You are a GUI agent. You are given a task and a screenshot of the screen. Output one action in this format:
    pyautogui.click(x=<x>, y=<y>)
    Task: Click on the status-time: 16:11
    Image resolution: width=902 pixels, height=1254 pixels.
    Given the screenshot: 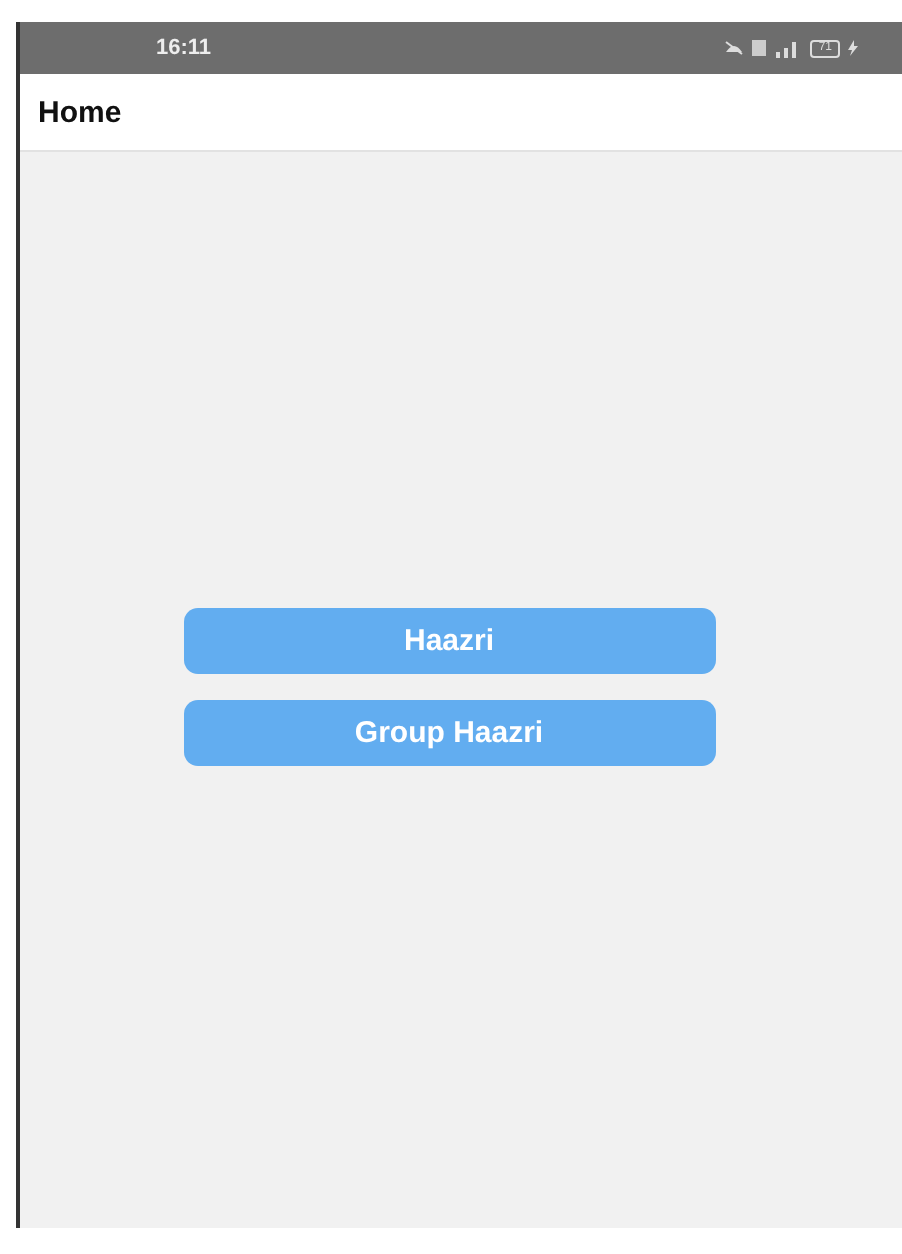 What is the action you would take?
    pyautogui.click(x=184, y=48)
    